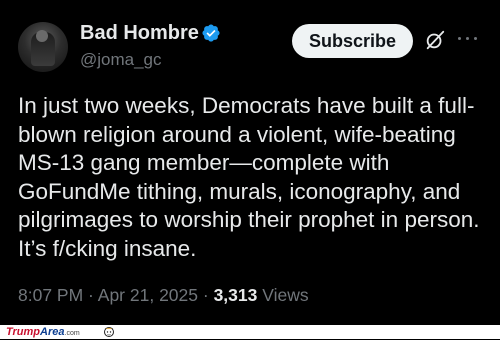 This screenshot has height=340, width=500. I want to click on views-count: 3,313, so click(235, 295).